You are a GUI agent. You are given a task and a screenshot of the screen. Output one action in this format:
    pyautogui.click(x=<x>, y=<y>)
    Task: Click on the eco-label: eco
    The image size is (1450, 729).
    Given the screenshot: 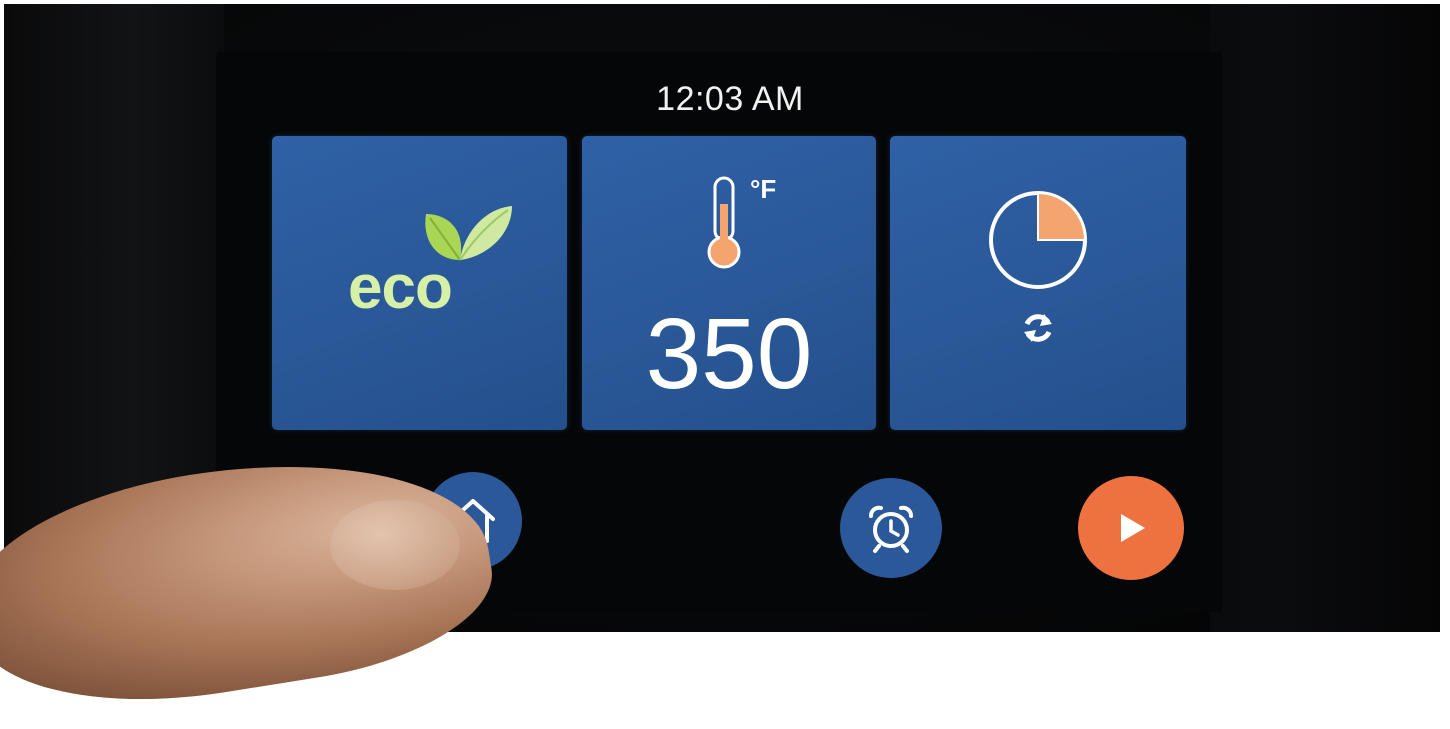 What is the action you would take?
    pyautogui.click(x=400, y=287)
    